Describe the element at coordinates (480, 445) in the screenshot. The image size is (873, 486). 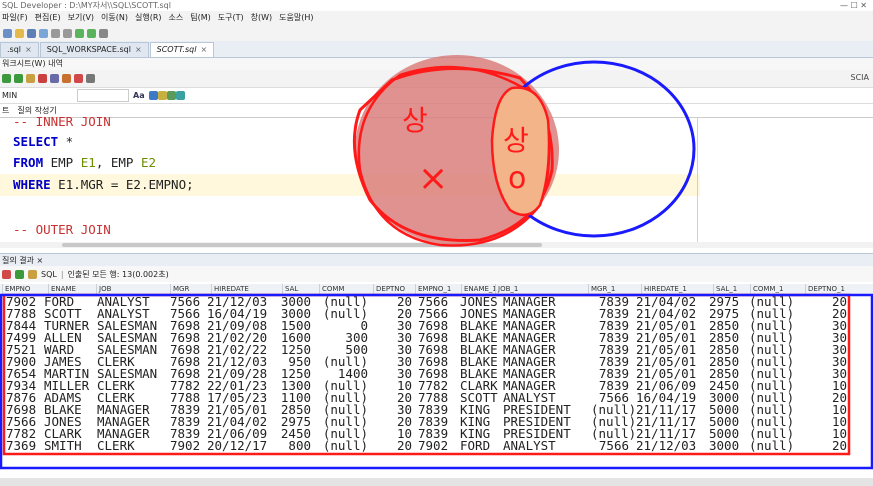
I see `table-cell: FORD` at that location.